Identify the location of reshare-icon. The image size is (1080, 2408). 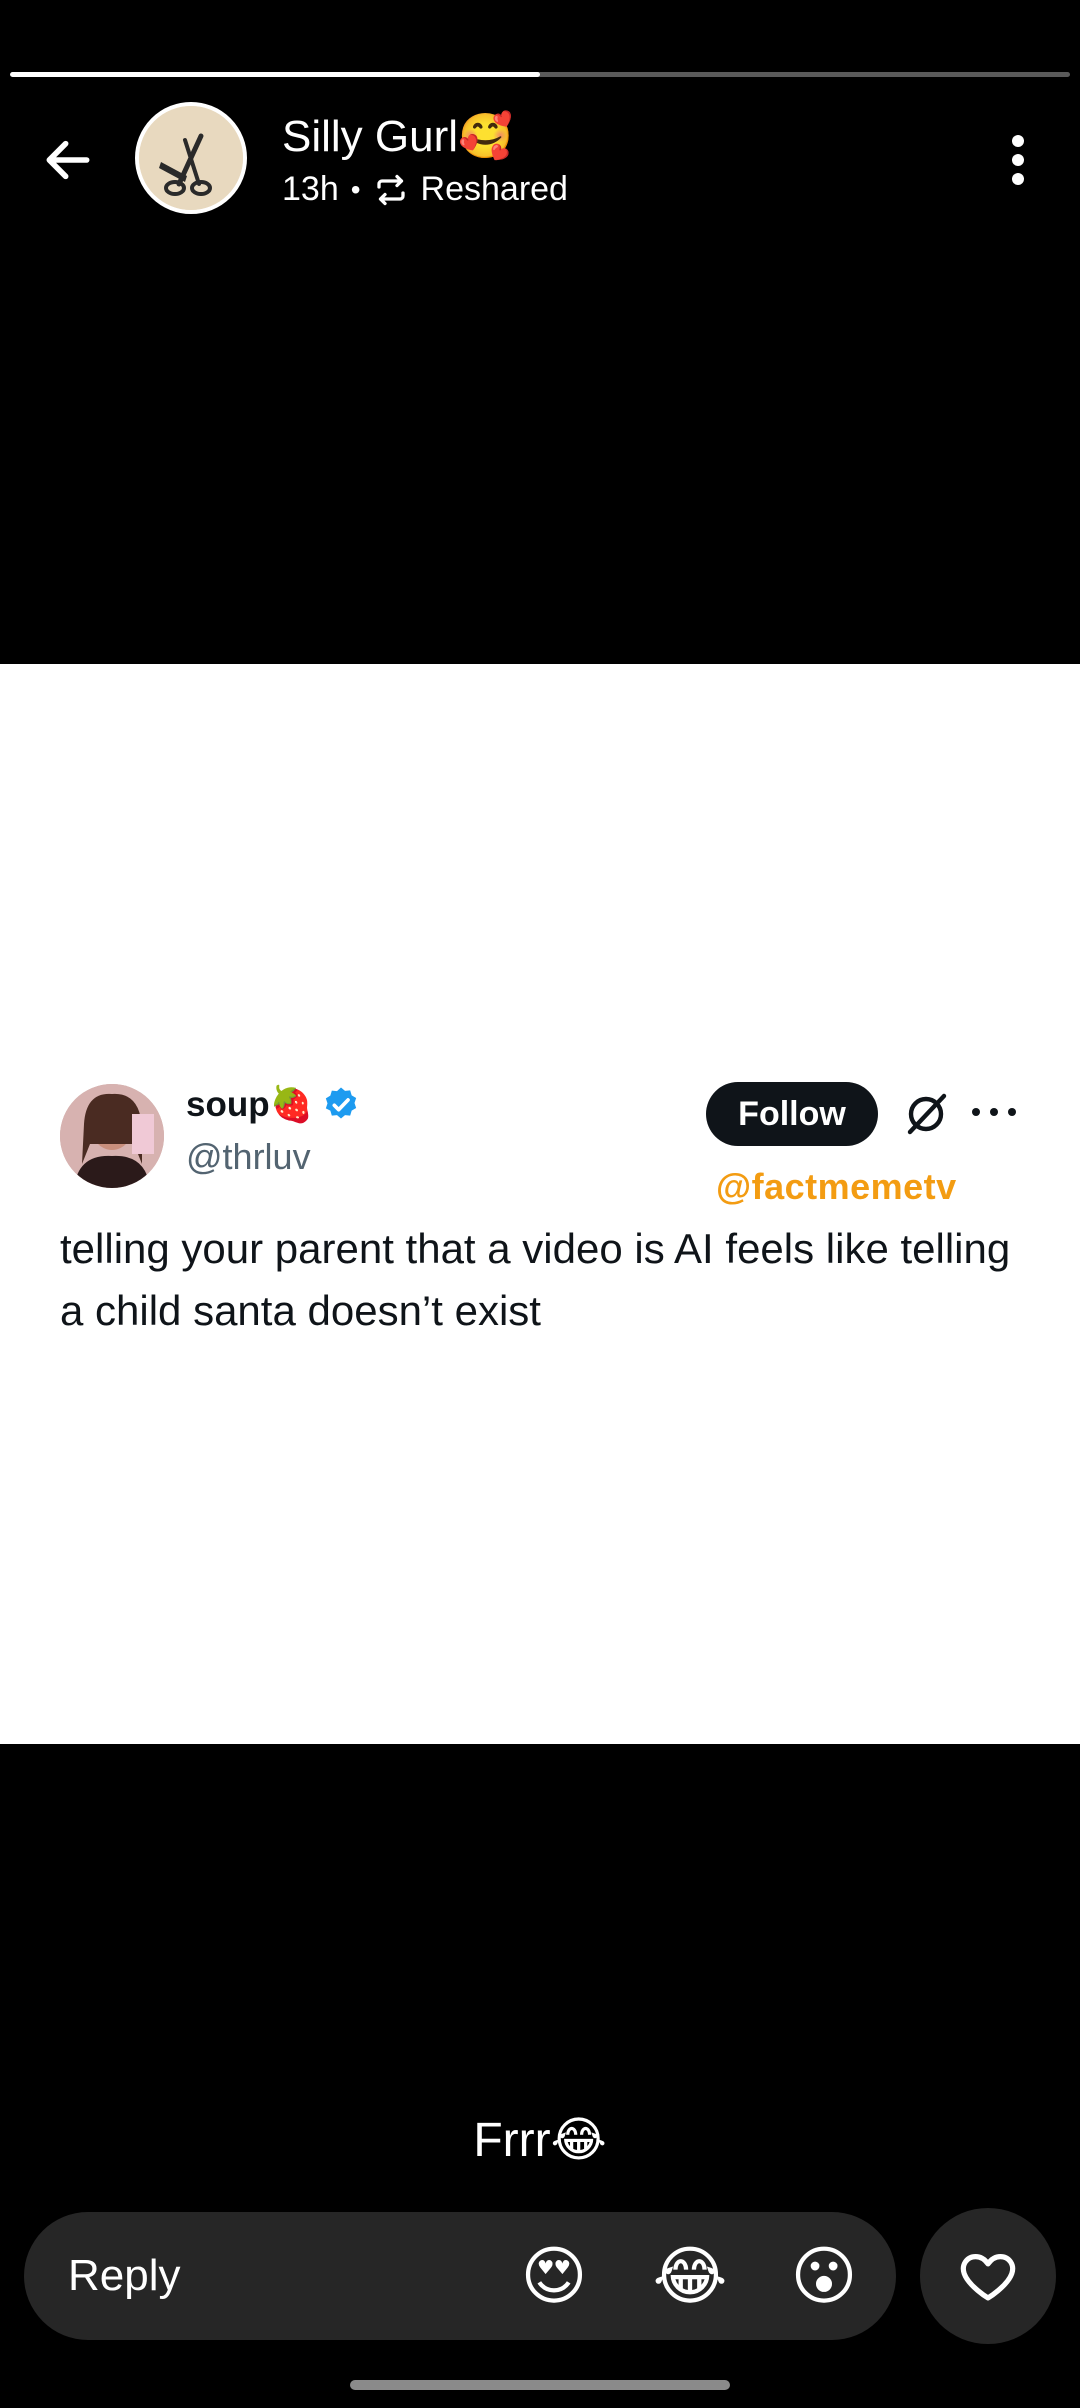
(390, 189).